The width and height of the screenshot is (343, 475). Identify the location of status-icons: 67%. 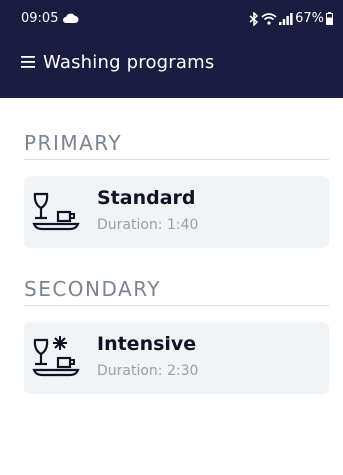
(291, 18).